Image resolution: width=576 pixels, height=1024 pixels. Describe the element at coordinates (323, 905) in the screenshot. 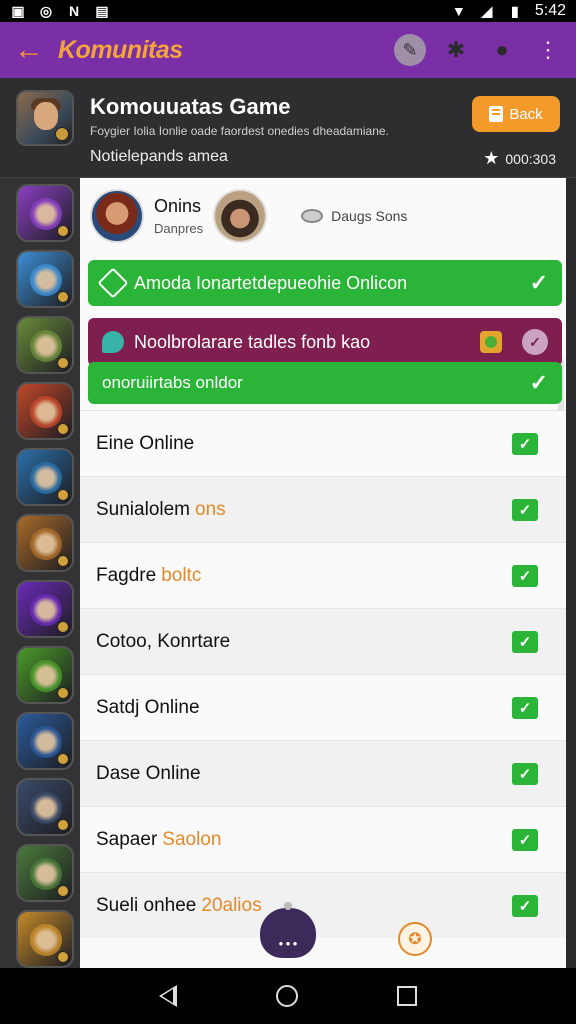

I see `list-item: Sueli onhee 20alios ✓` at that location.